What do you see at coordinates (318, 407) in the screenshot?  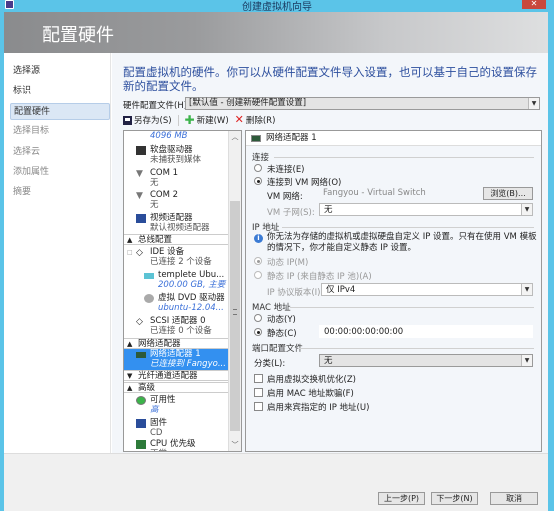 I see `guest-ip-label: 启用来宾指定的 IP 地址(U)` at bounding box center [318, 407].